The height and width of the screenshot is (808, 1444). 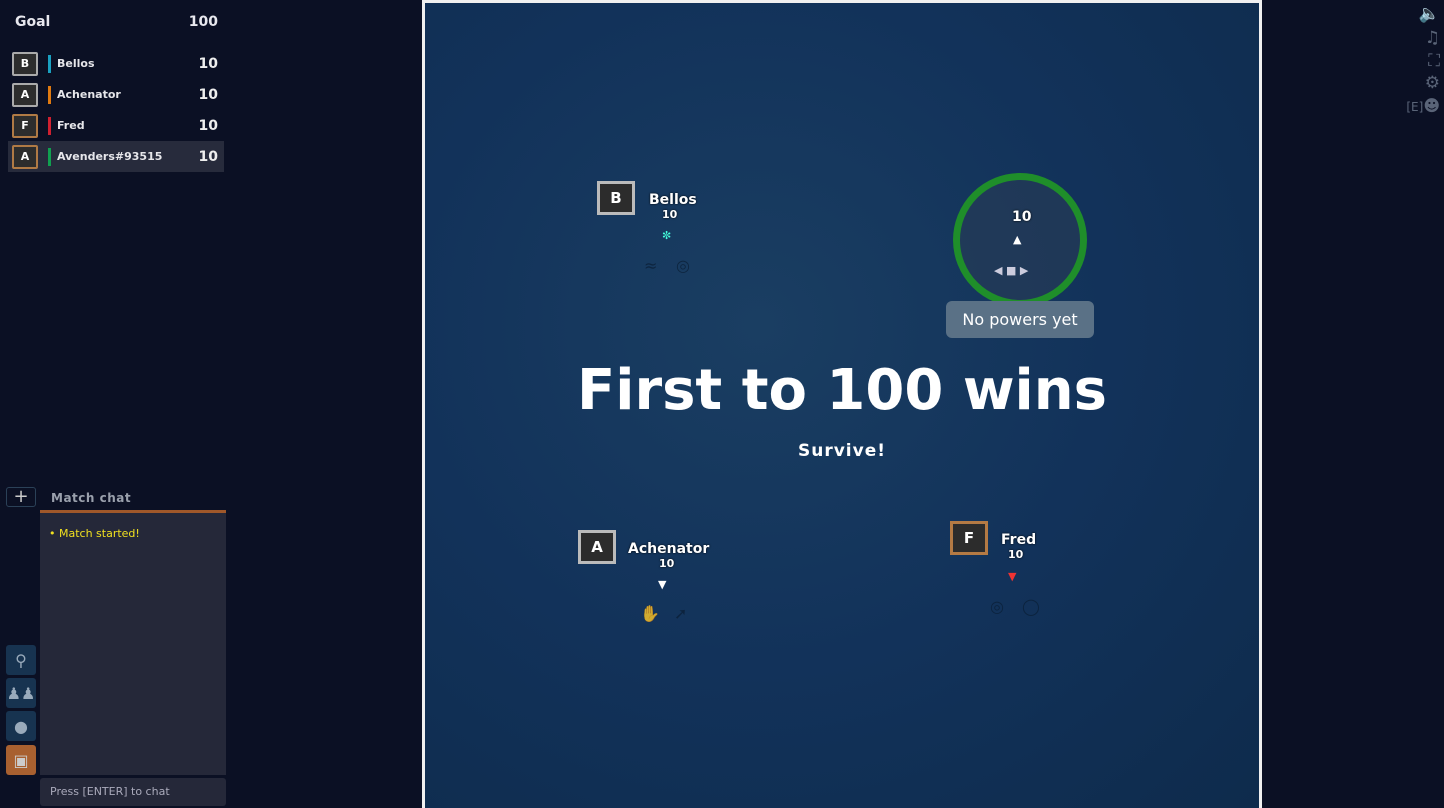 What do you see at coordinates (1031, 606) in the screenshot?
I see `power-icon: ◯` at bounding box center [1031, 606].